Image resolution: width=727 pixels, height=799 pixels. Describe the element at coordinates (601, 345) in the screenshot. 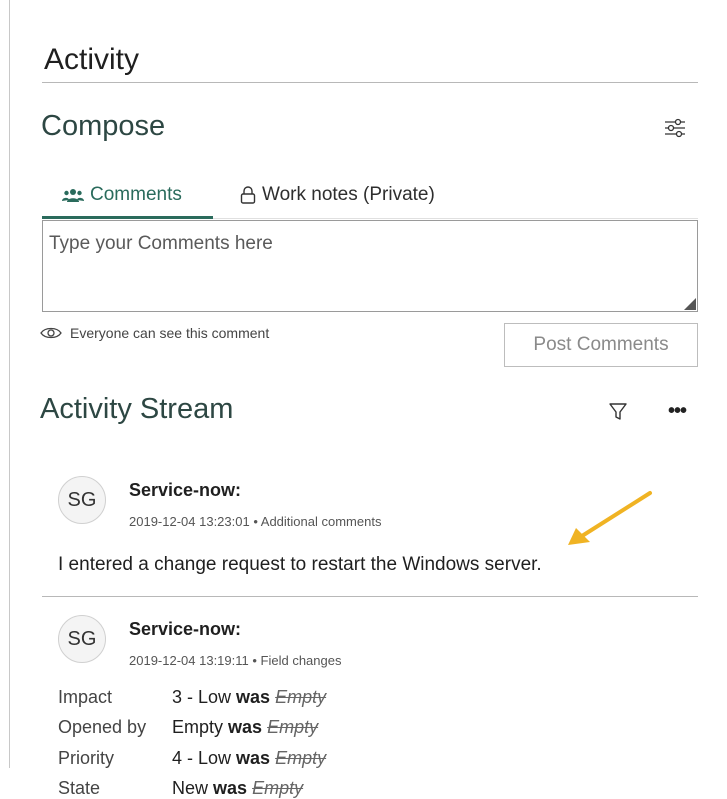

I see `post-comments-button: Post Comments` at that location.